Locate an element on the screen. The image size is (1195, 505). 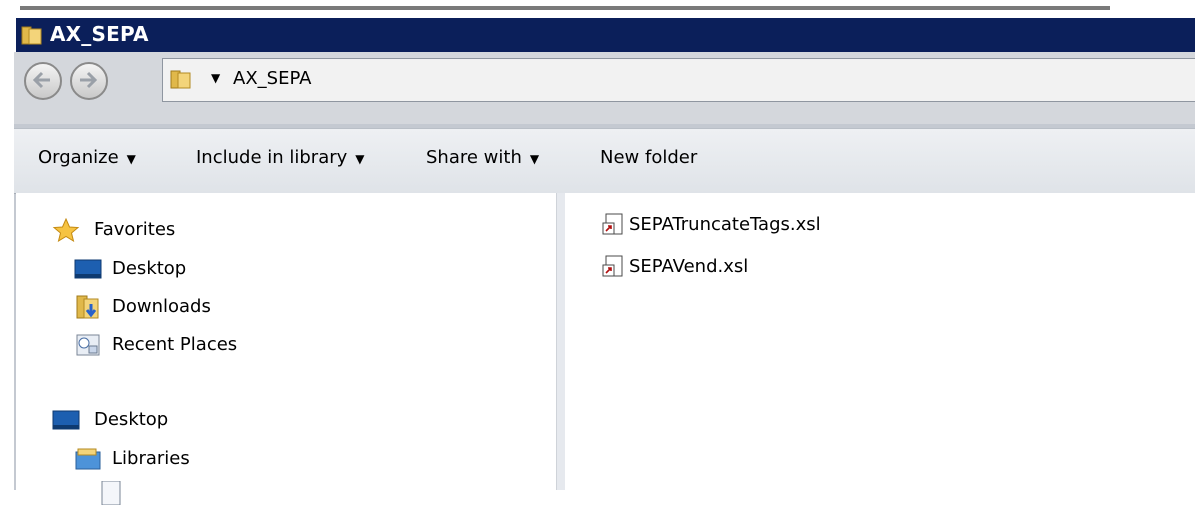
arrow-left-icon is located at coordinates (41, 80).